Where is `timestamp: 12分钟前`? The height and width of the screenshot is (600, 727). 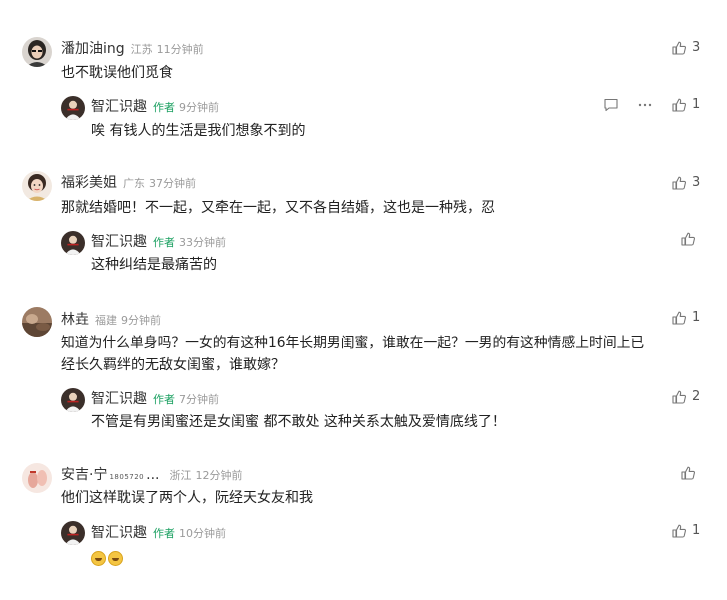
timestamp: 12分钟前 is located at coordinates (219, 475).